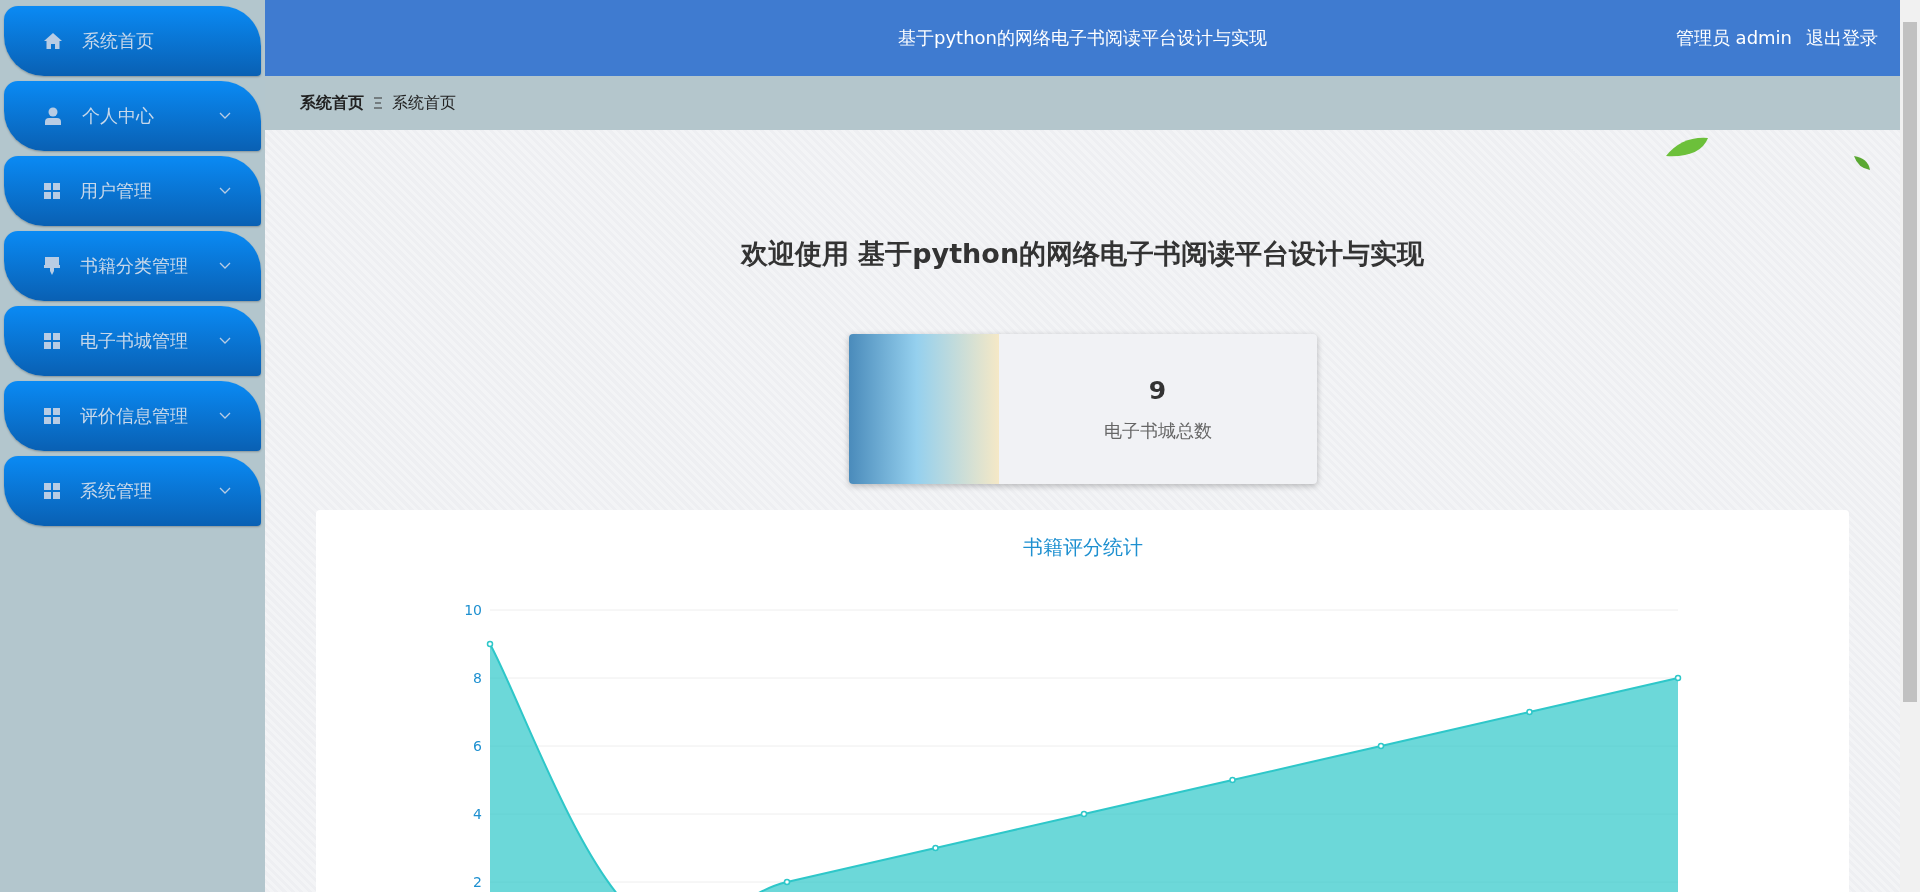  I want to click on axis-label: 2, so click(477, 882).